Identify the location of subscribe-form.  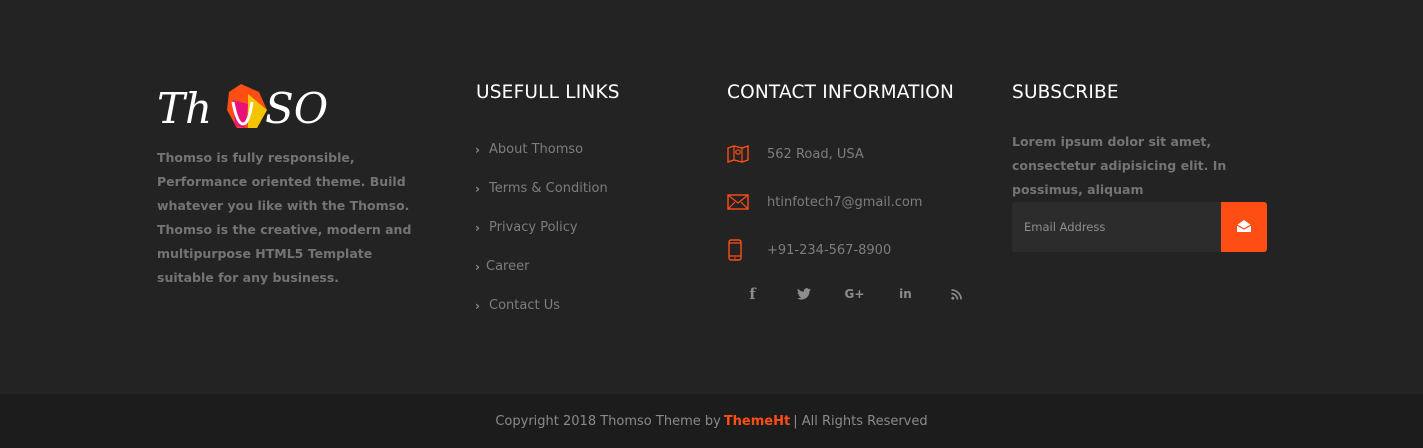
(1139, 227).